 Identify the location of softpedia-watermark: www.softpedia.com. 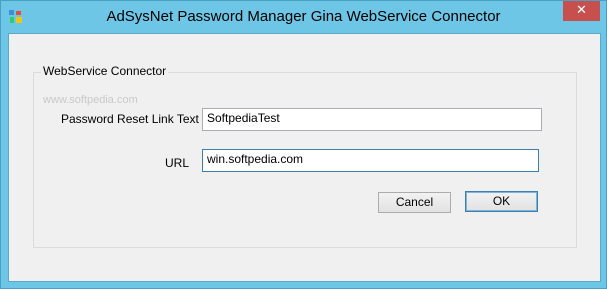
(90, 100).